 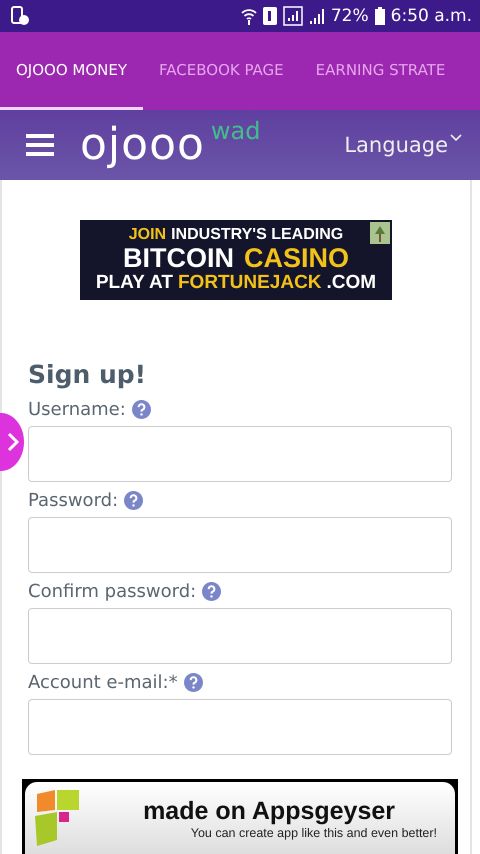 What do you see at coordinates (147, 235) in the screenshot?
I see `ad-text: JOIN` at bounding box center [147, 235].